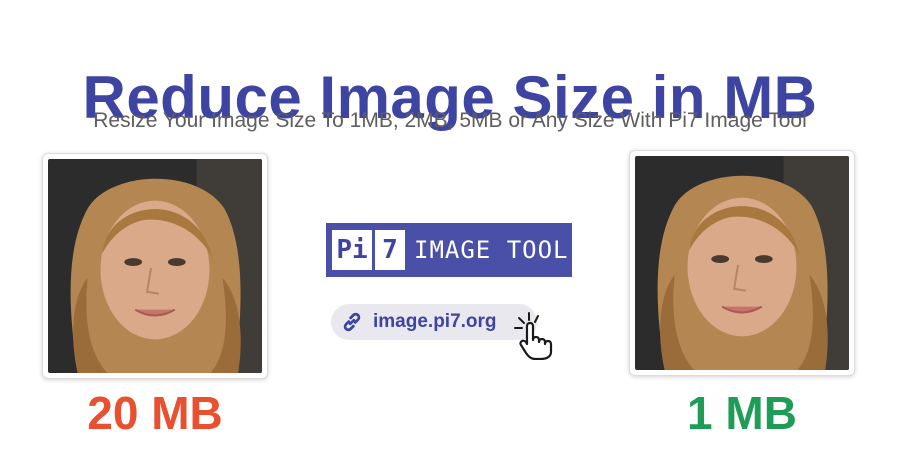  I want to click on hand-pointer-icon, so click(533, 336).